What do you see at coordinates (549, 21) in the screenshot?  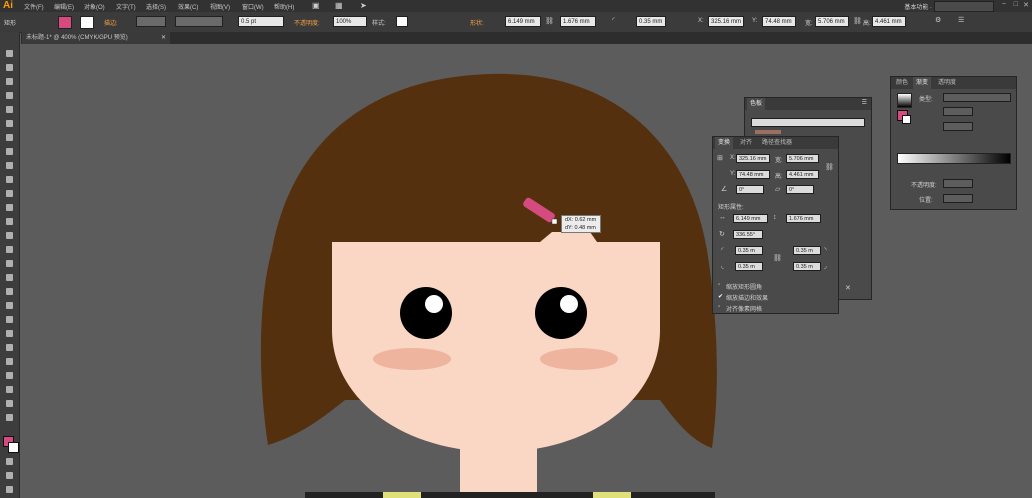 I see `link-icon: ⛓` at bounding box center [549, 21].